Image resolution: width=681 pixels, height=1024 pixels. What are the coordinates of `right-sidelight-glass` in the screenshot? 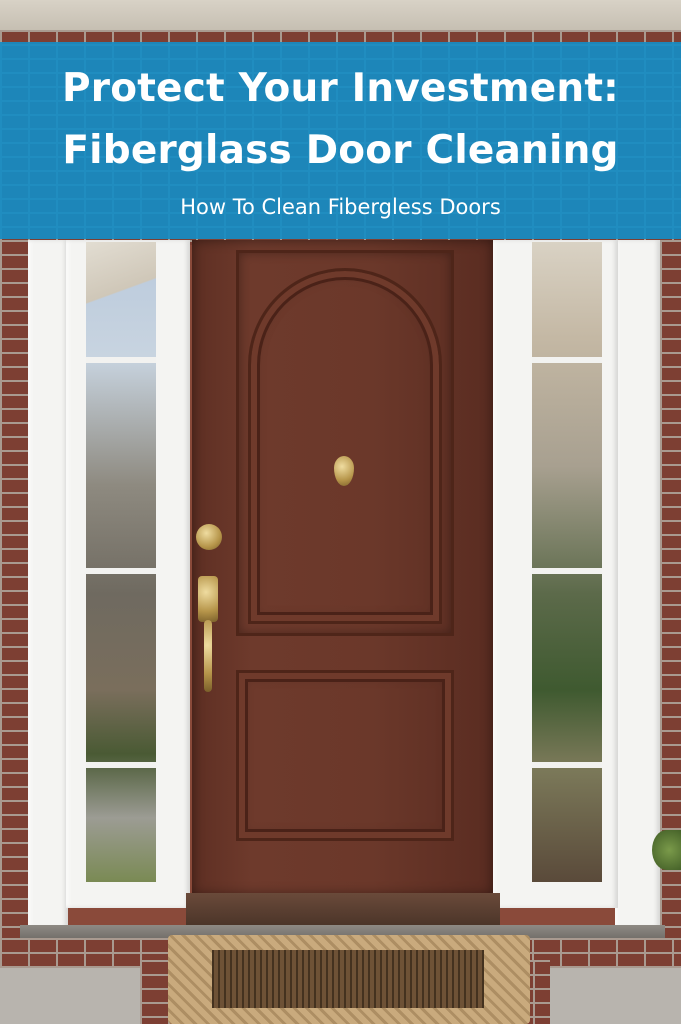 It's located at (567, 562).